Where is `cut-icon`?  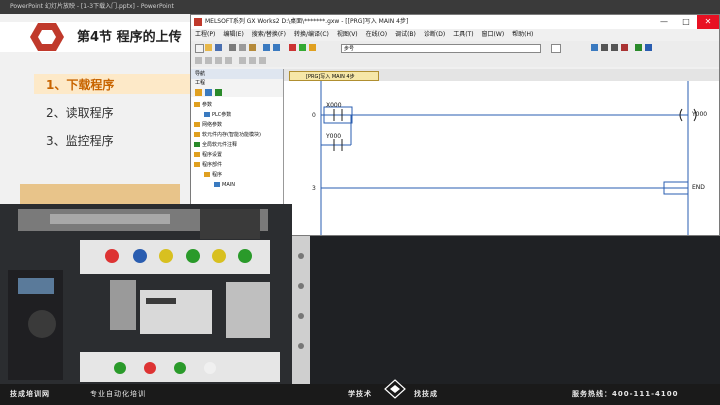 cut-icon is located at coordinates (232, 47).